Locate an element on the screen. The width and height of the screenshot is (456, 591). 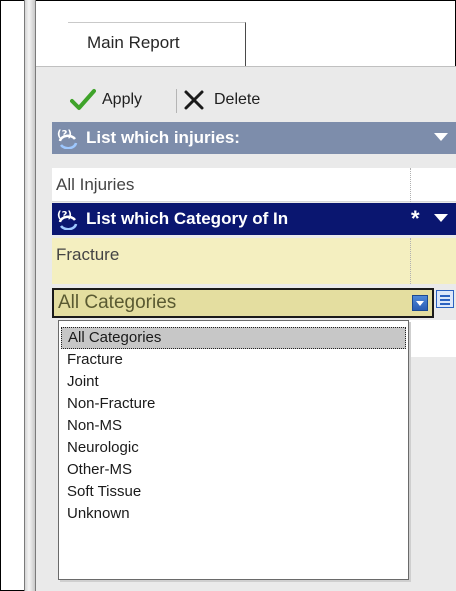
toolbar-separator is located at coordinates (176, 101).